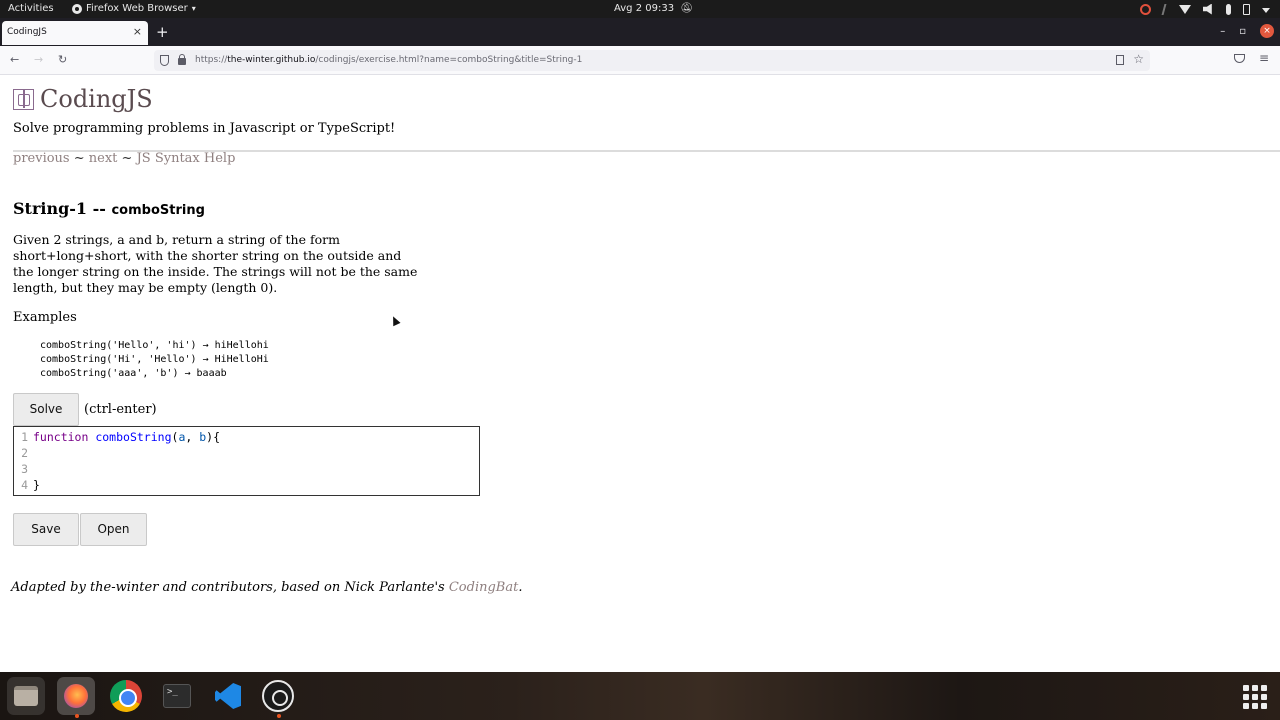 This screenshot has height=720, width=1280. What do you see at coordinates (686, 8) in the screenshot?
I see `notifications-muted-icon: 🔕︎` at bounding box center [686, 8].